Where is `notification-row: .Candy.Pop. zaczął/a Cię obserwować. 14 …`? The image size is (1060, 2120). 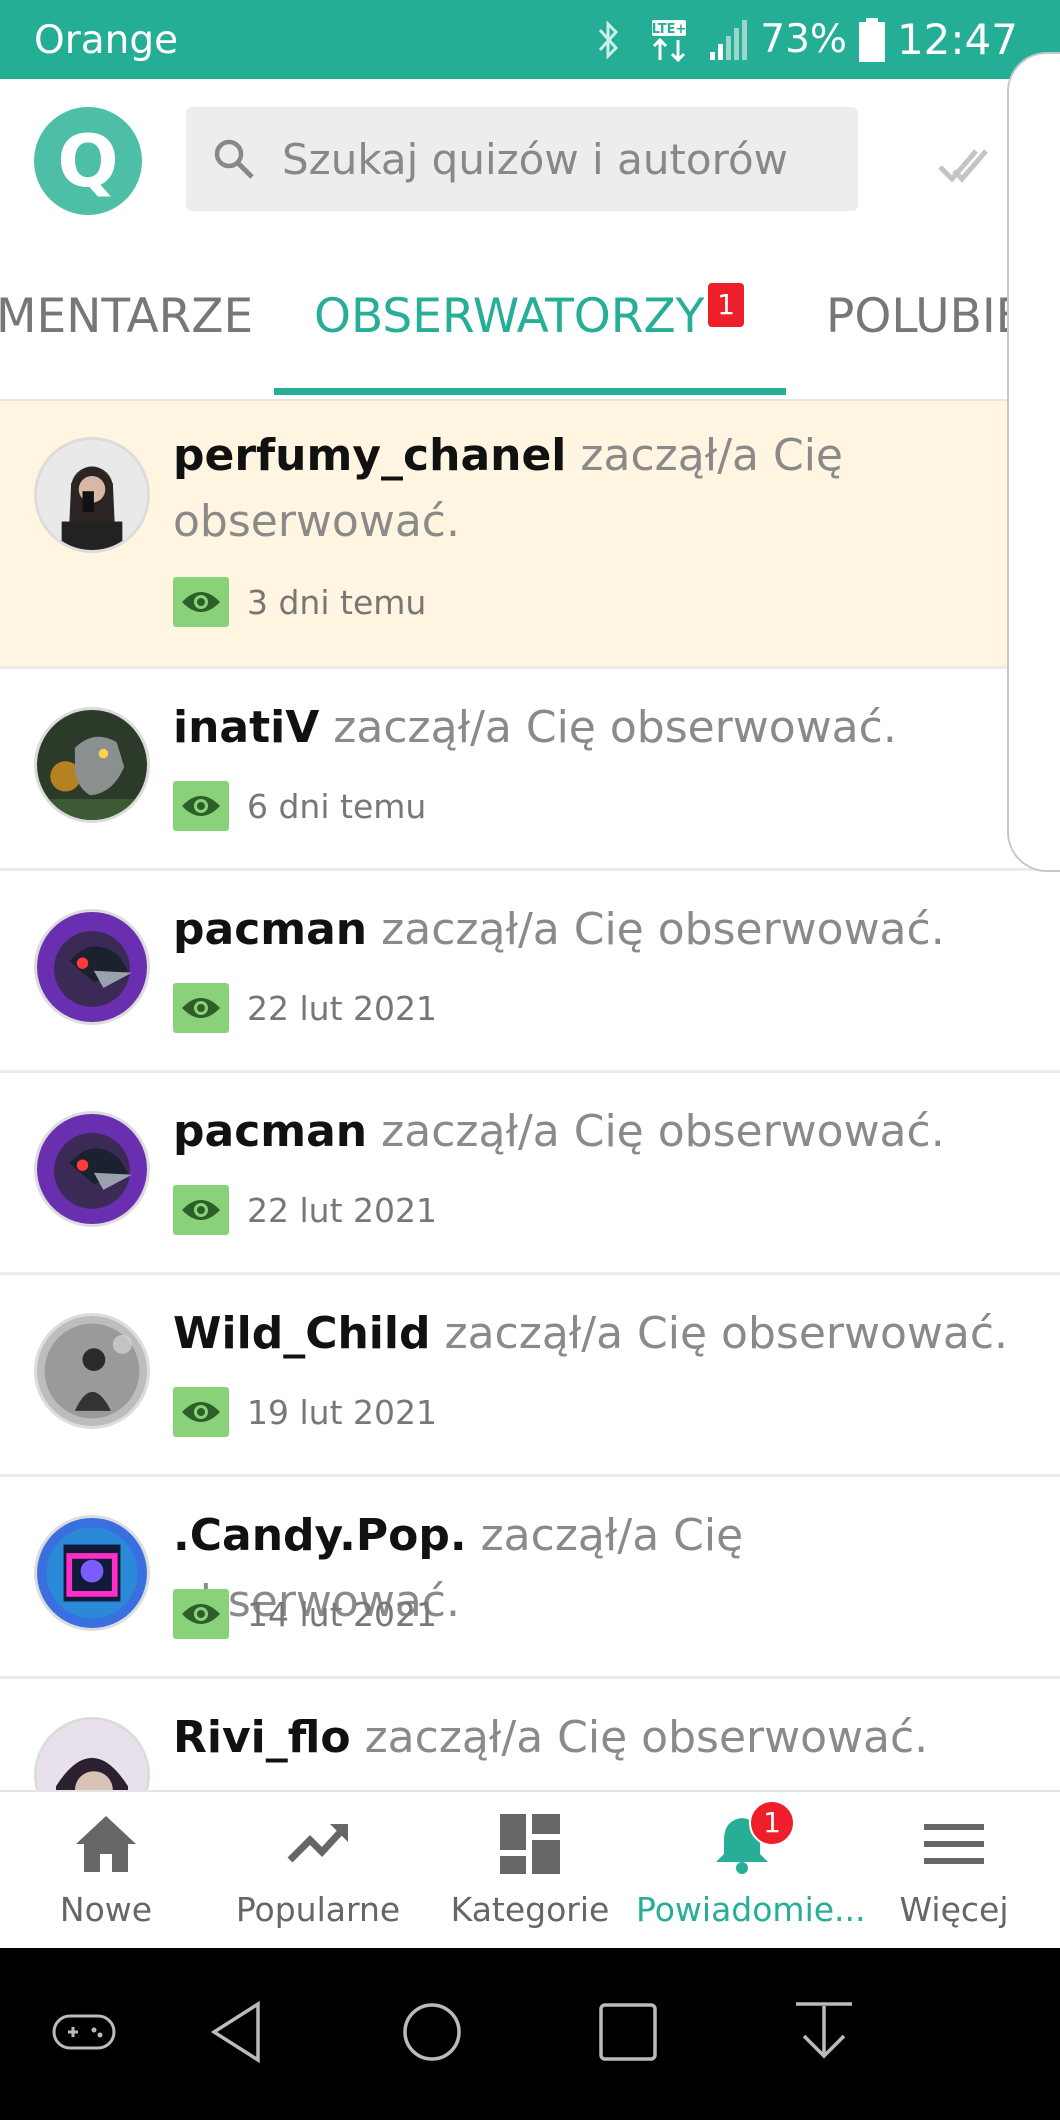 notification-row: .Candy.Pop. zaczął/a Cię obserwować. 14 … is located at coordinates (530, 1578).